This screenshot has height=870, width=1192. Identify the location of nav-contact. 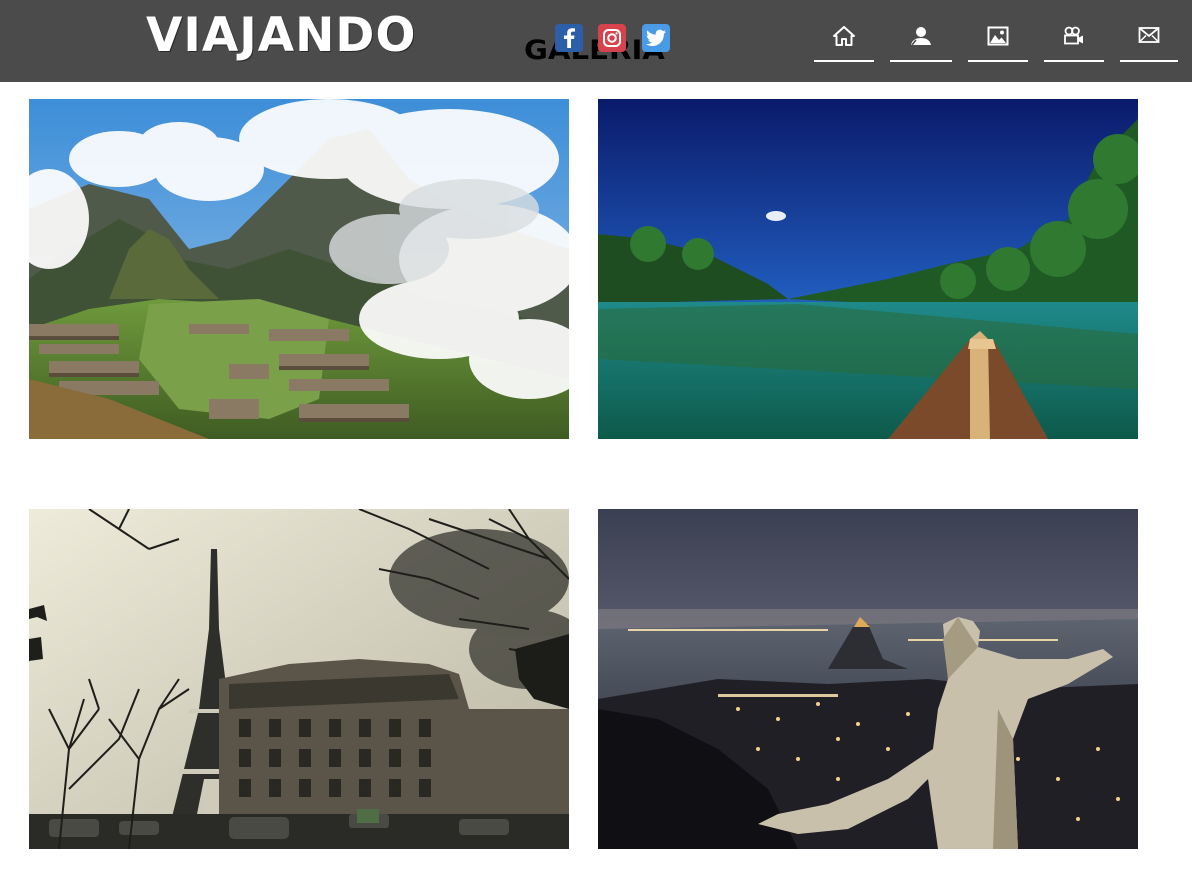
(1149, 41).